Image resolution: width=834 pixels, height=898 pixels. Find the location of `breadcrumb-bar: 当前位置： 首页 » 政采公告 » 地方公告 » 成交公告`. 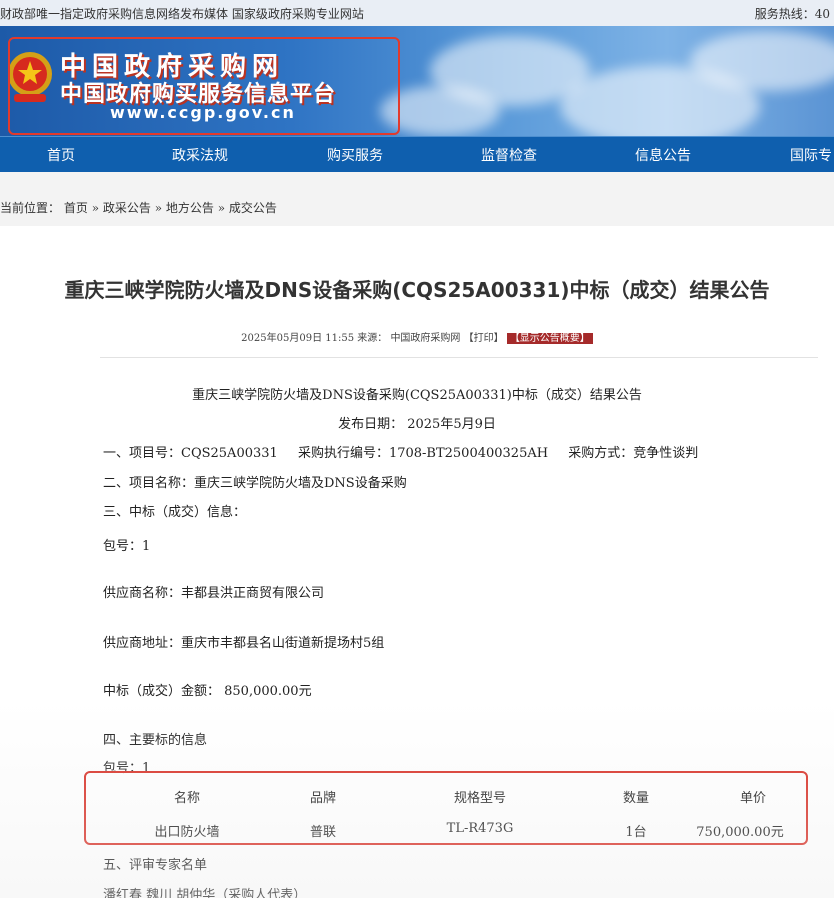

breadcrumb-bar: 当前位置： 首页 » 政采公告 » 地方公告 » 成交公告 is located at coordinates (417, 199).